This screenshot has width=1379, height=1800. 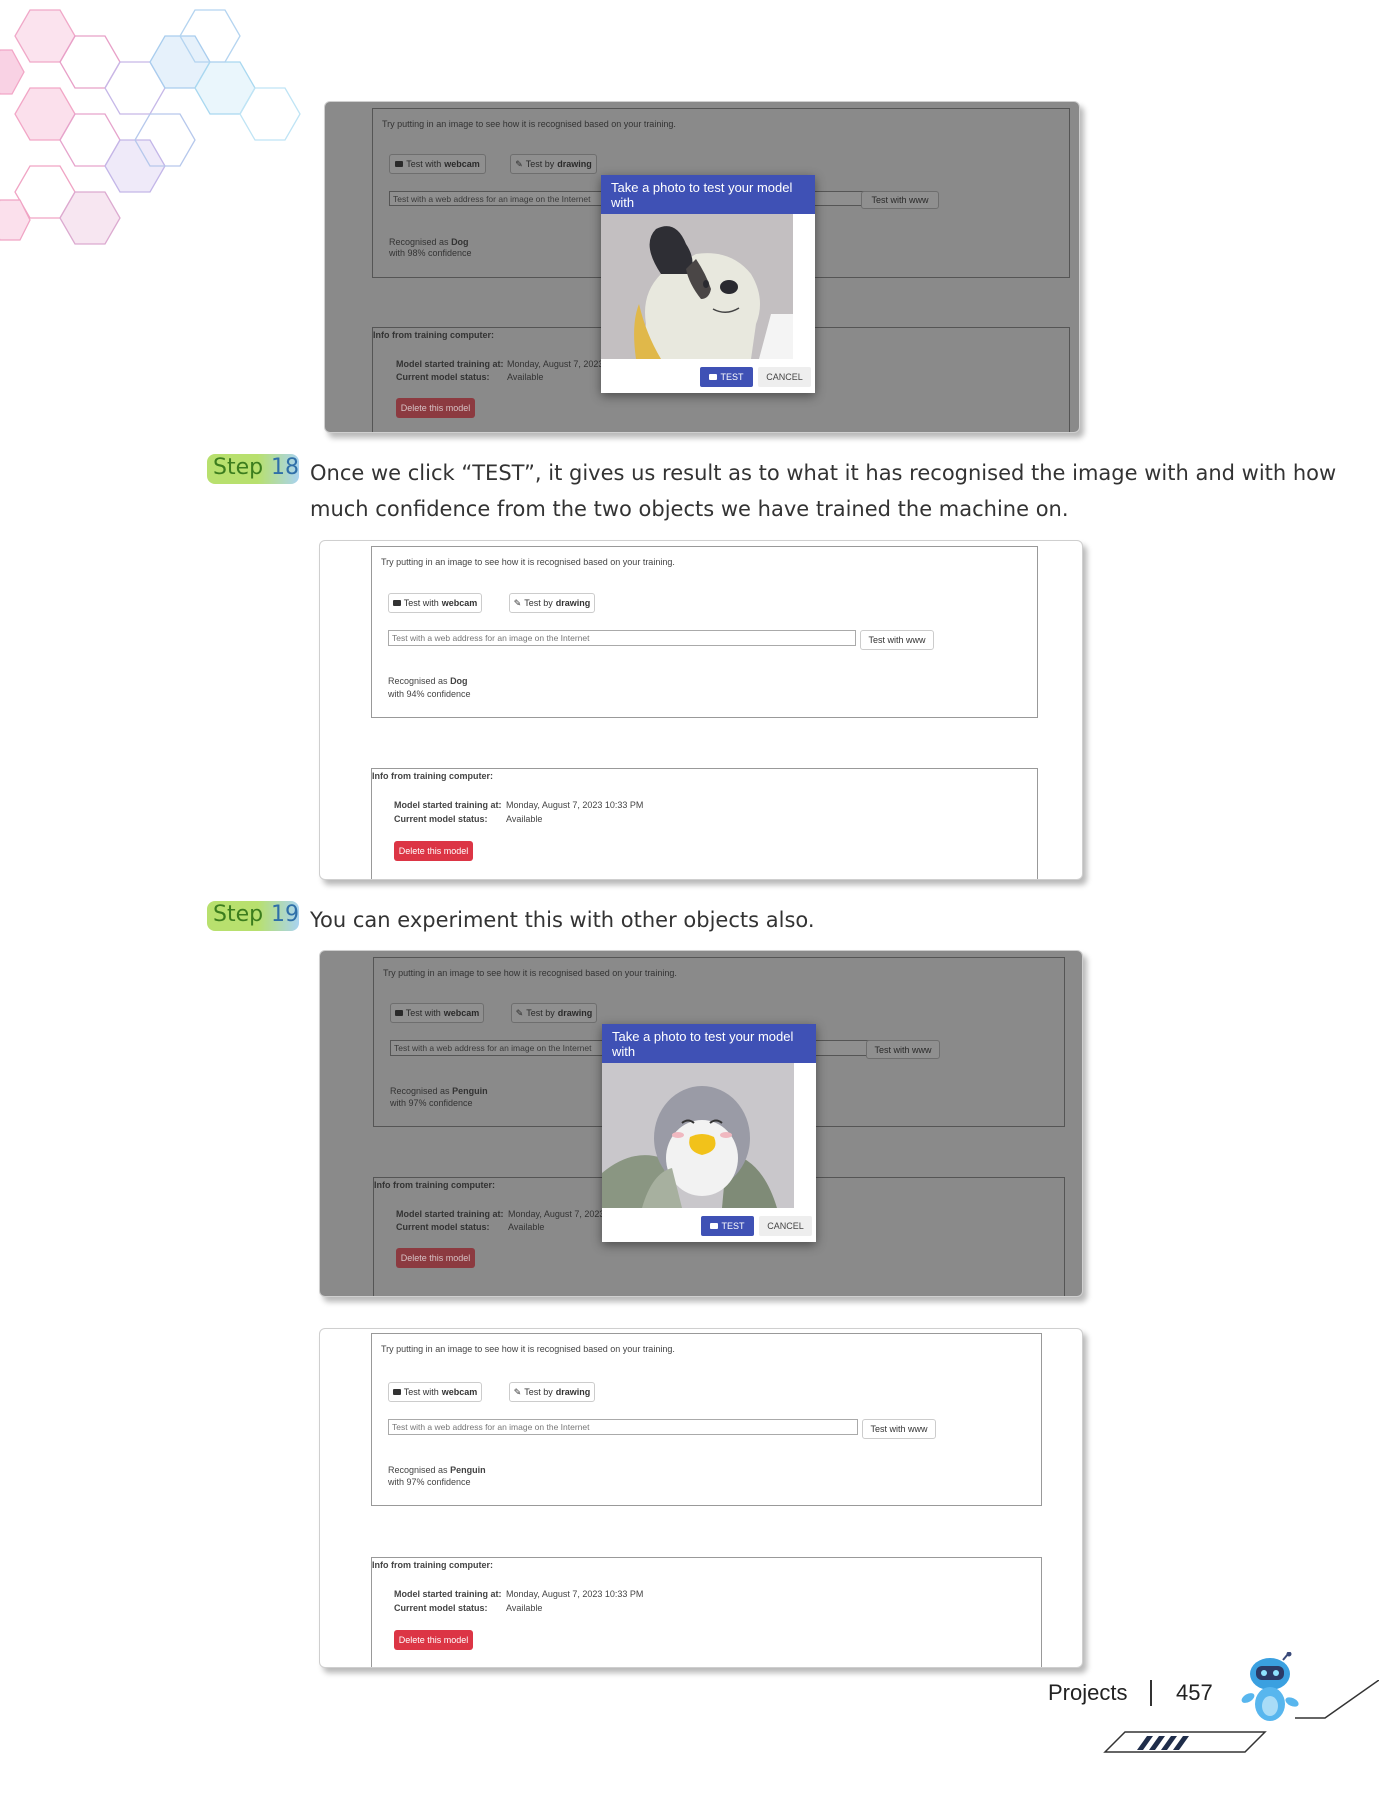 What do you see at coordinates (430, 253) in the screenshot?
I see `confidence-line: with 98% confidence` at bounding box center [430, 253].